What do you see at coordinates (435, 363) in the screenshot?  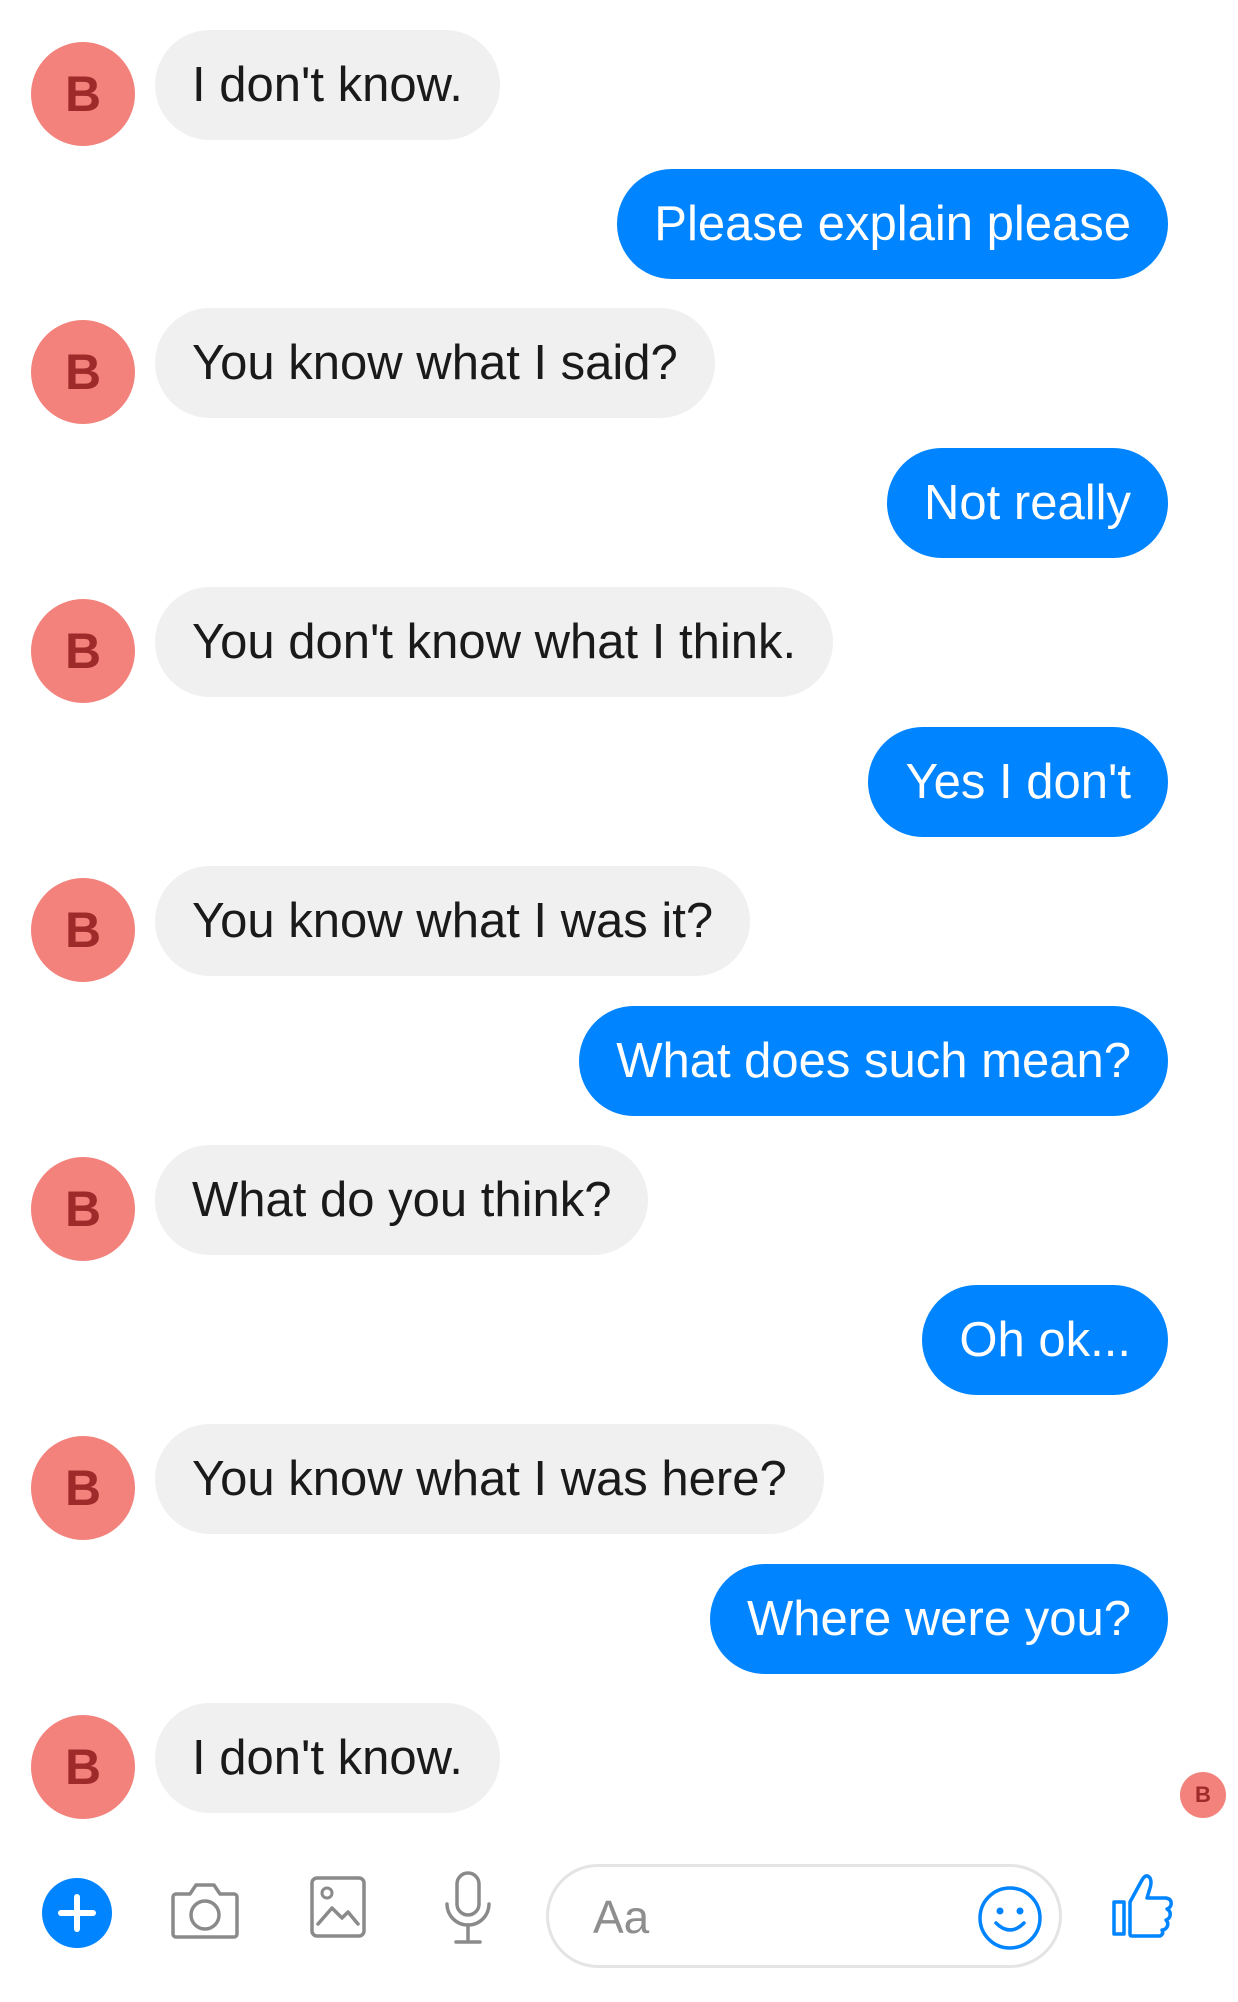 I see `incoming-message-bubble: You know what I said?` at bounding box center [435, 363].